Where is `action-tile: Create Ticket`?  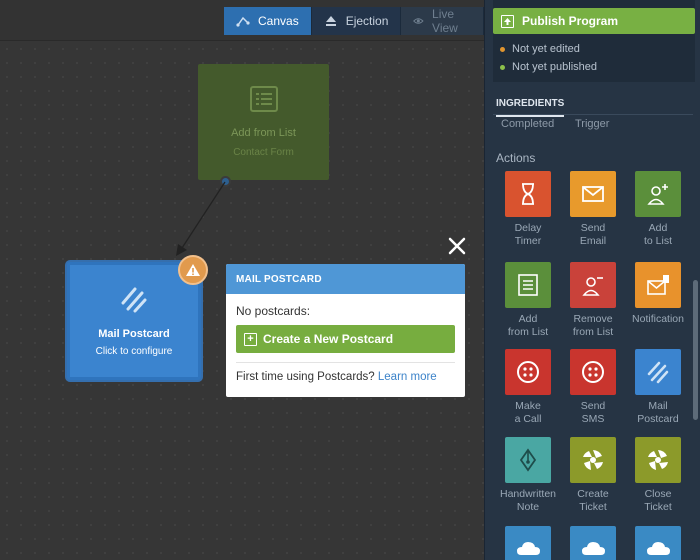
action-tile: Create Ticket is located at coordinates (593, 475).